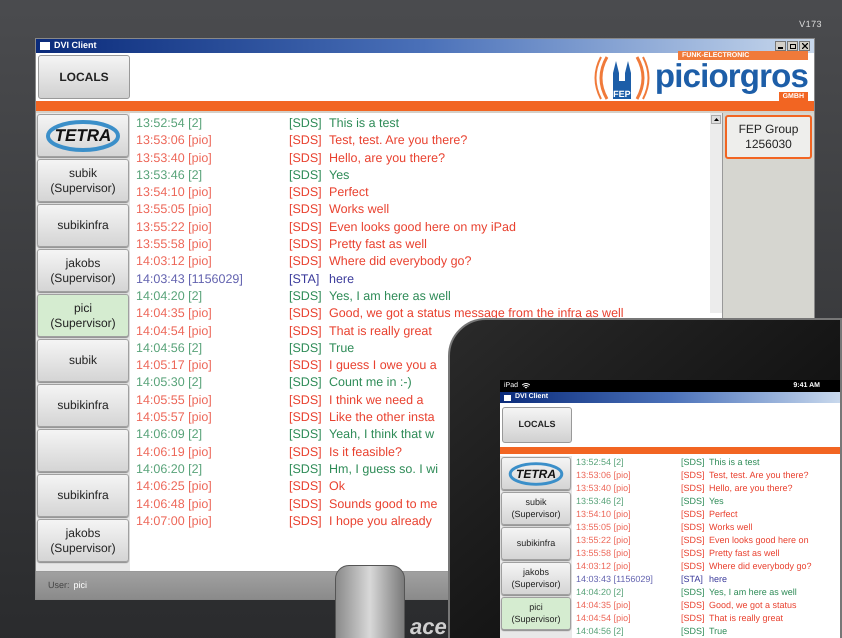 Image resolution: width=842 pixels, height=638 pixels. What do you see at coordinates (170, 383) in the screenshot?
I see `message-time: 14:05:30 [2]` at bounding box center [170, 383].